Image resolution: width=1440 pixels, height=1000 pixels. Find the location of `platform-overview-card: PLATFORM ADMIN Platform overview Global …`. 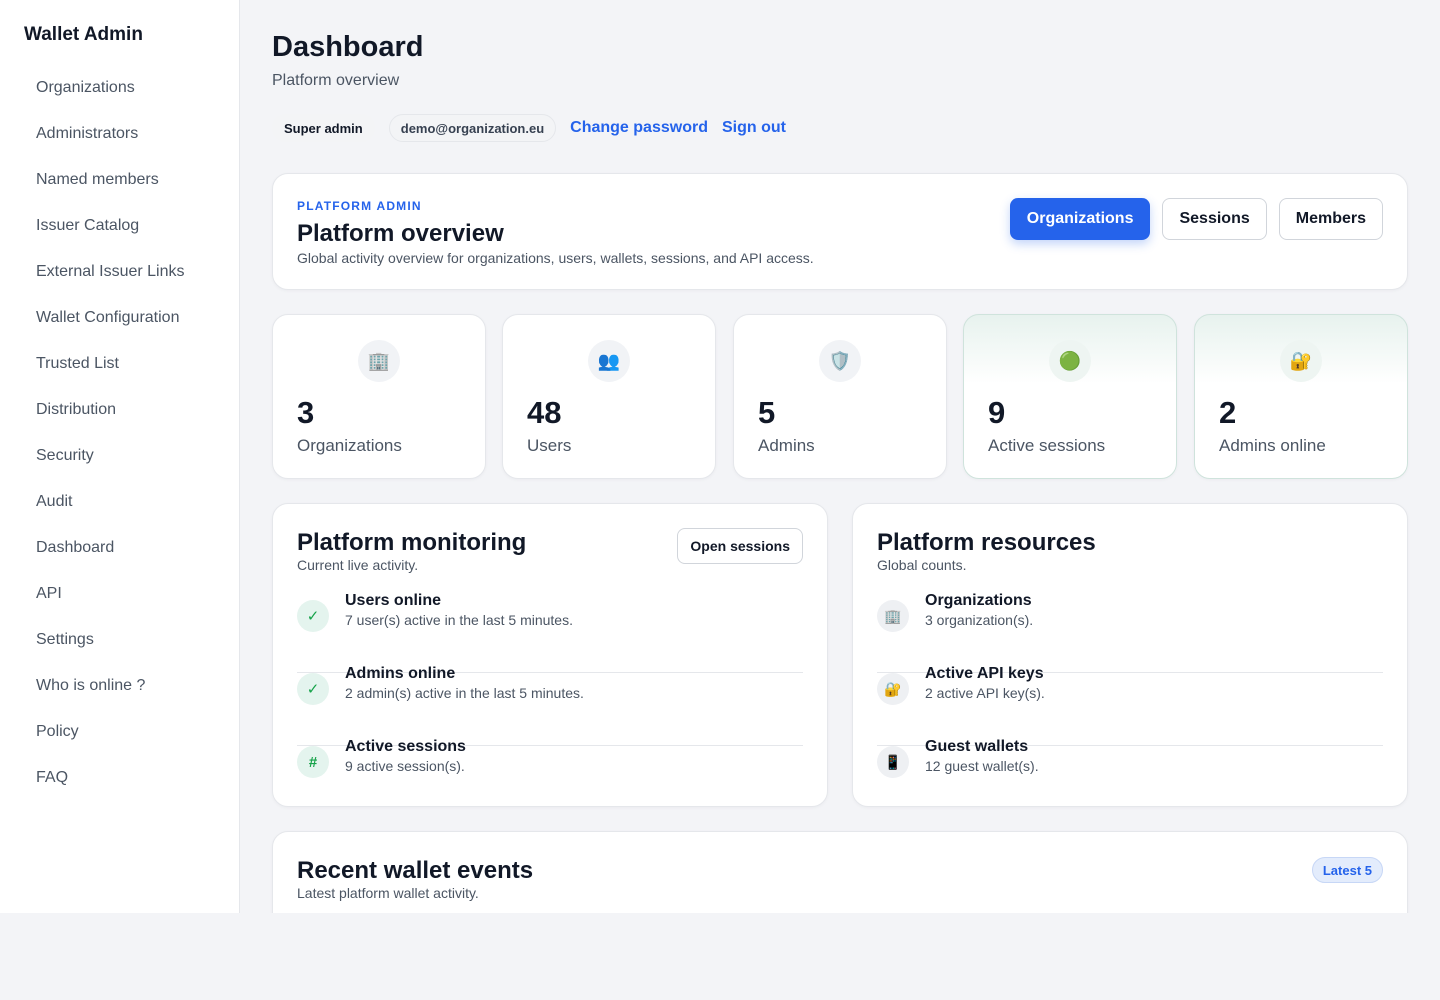

platform-overview-card: PLATFORM ADMIN Platform overview Global … is located at coordinates (840, 231).